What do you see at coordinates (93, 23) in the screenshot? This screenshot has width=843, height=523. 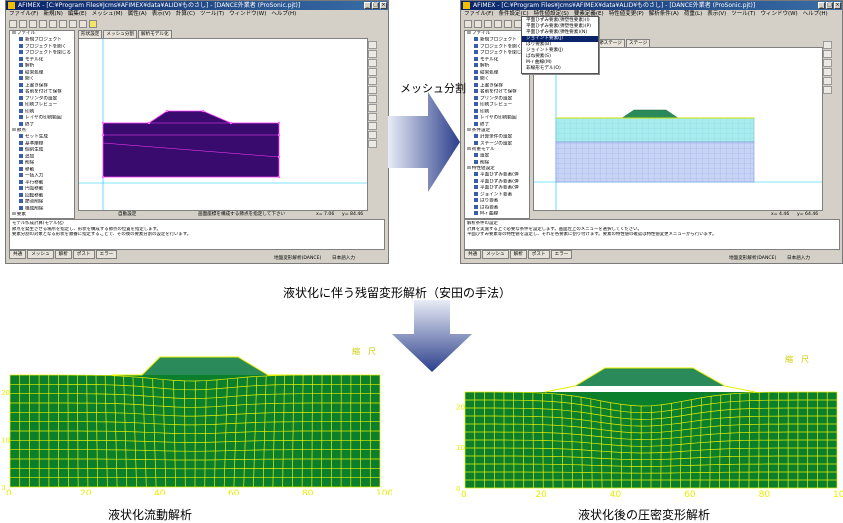 I see `help-icon` at bounding box center [93, 23].